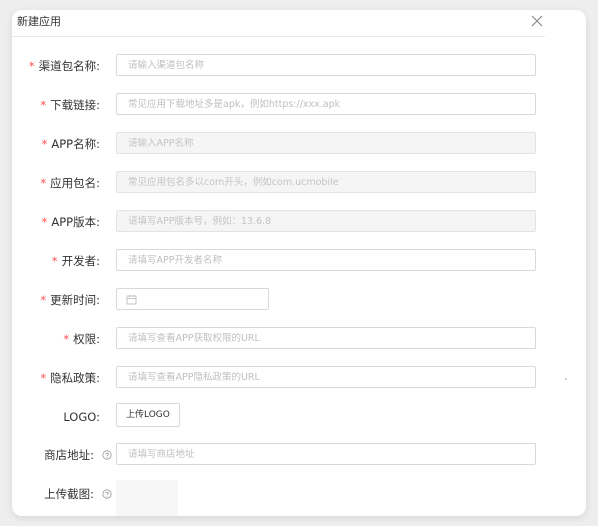 This screenshot has height=526, width=598. I want to click on package-name-label: * 应用包名:, so click(70, 183).